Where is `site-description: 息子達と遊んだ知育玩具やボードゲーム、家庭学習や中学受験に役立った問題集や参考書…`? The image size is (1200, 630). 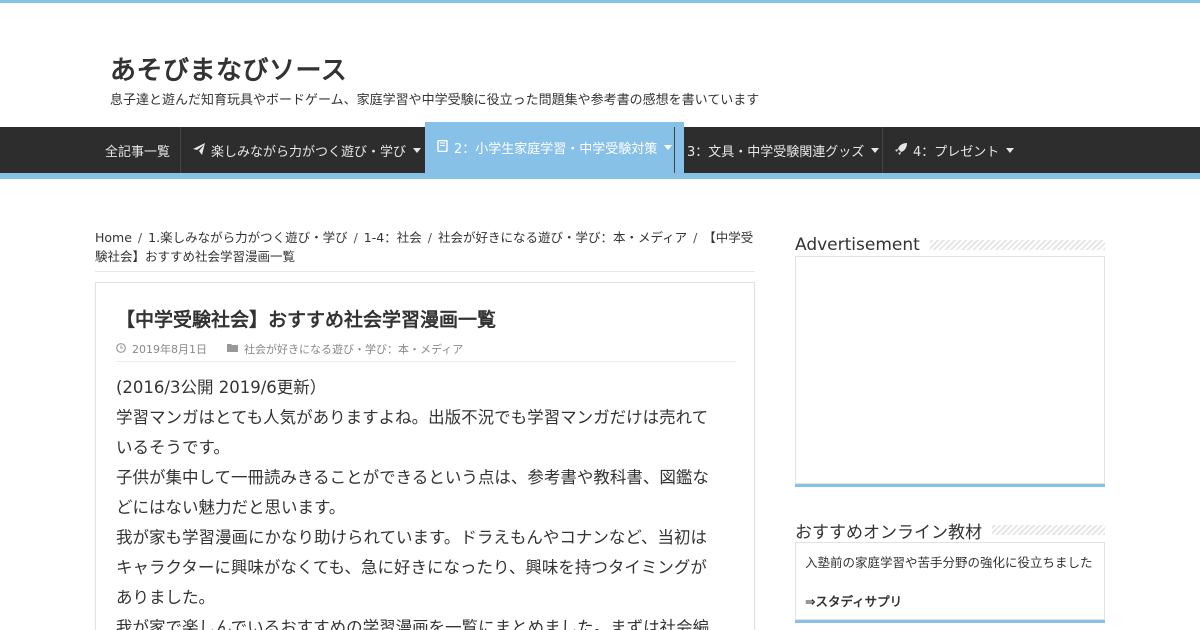
site-description: 息子達と遊んだ知育玩具やボードゲーム、家庭学習や中学受験に役立った問題集や参考書… is located at coordinates (435, 100).